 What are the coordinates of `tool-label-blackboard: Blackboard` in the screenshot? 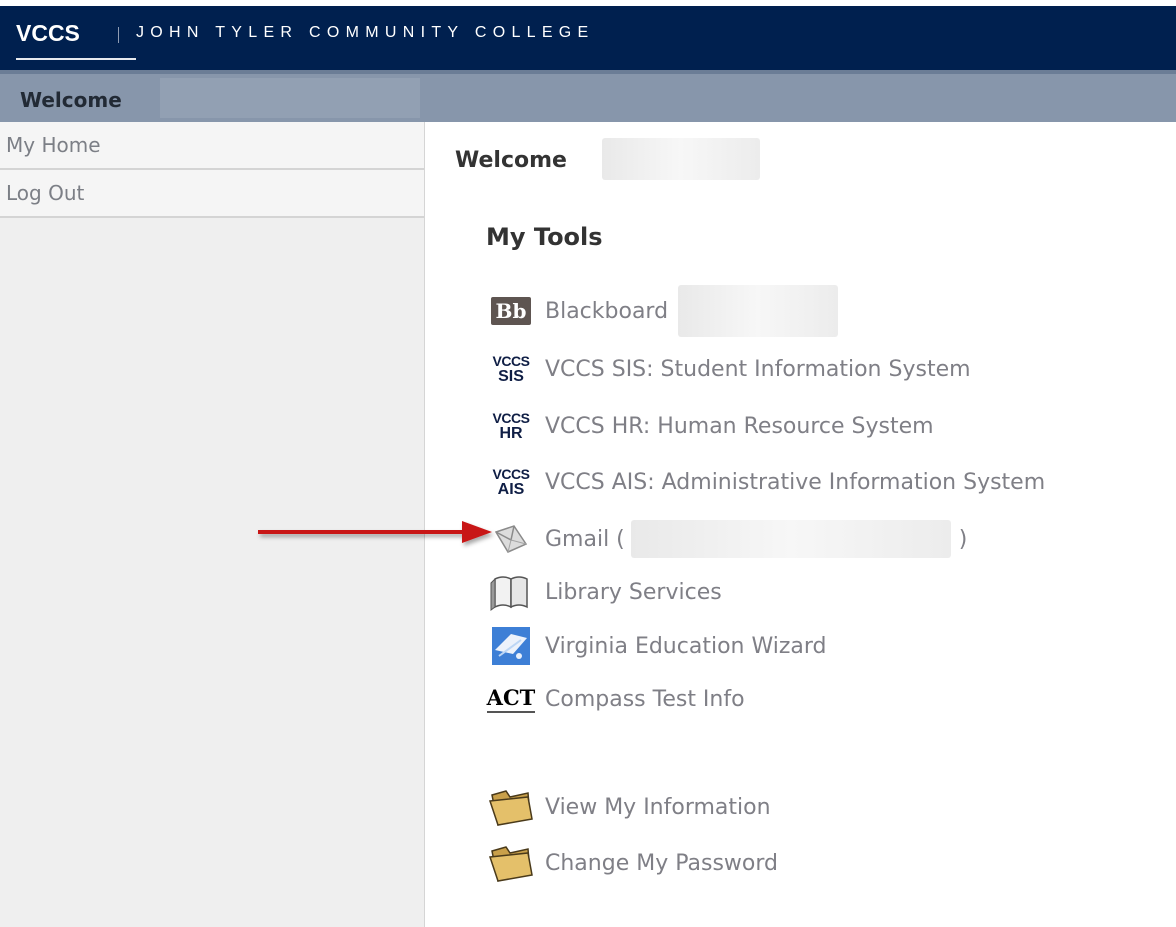 It's located at (606, 311).